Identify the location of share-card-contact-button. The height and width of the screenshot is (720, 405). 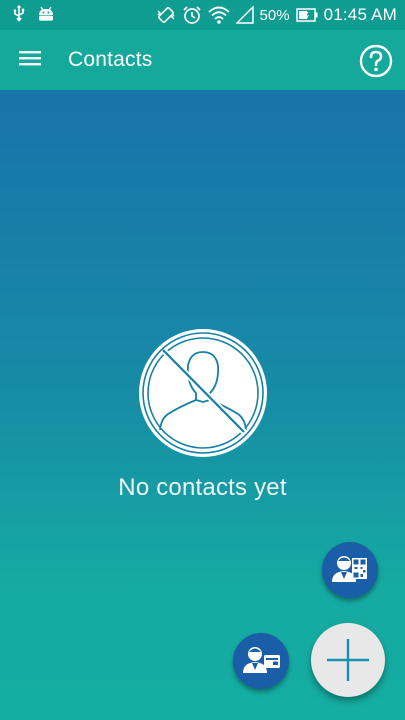
(261, 661).